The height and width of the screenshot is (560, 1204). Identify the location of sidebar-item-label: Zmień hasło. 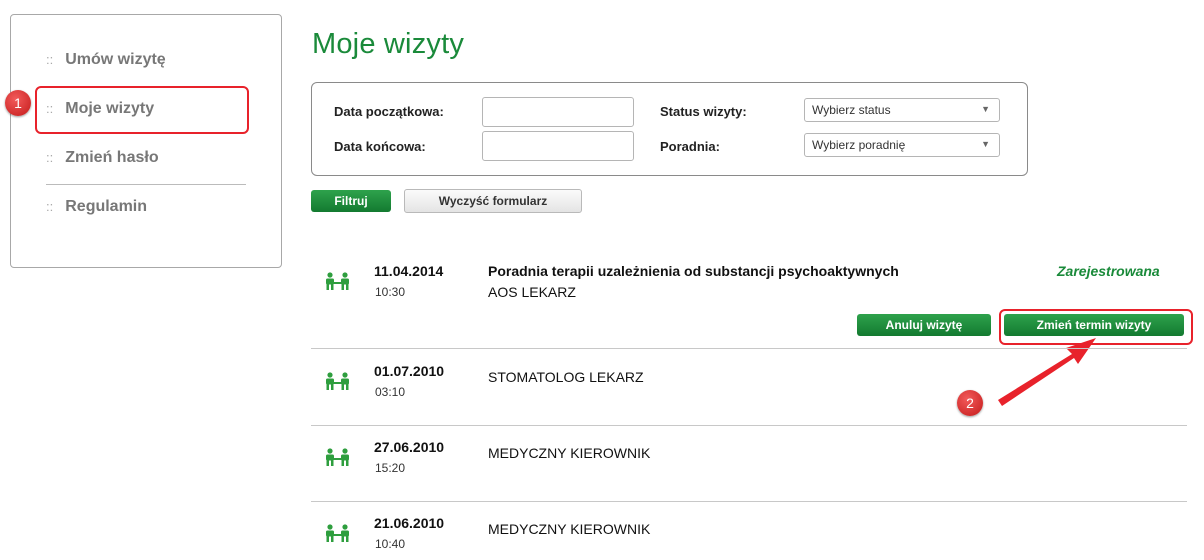
(112, 157).